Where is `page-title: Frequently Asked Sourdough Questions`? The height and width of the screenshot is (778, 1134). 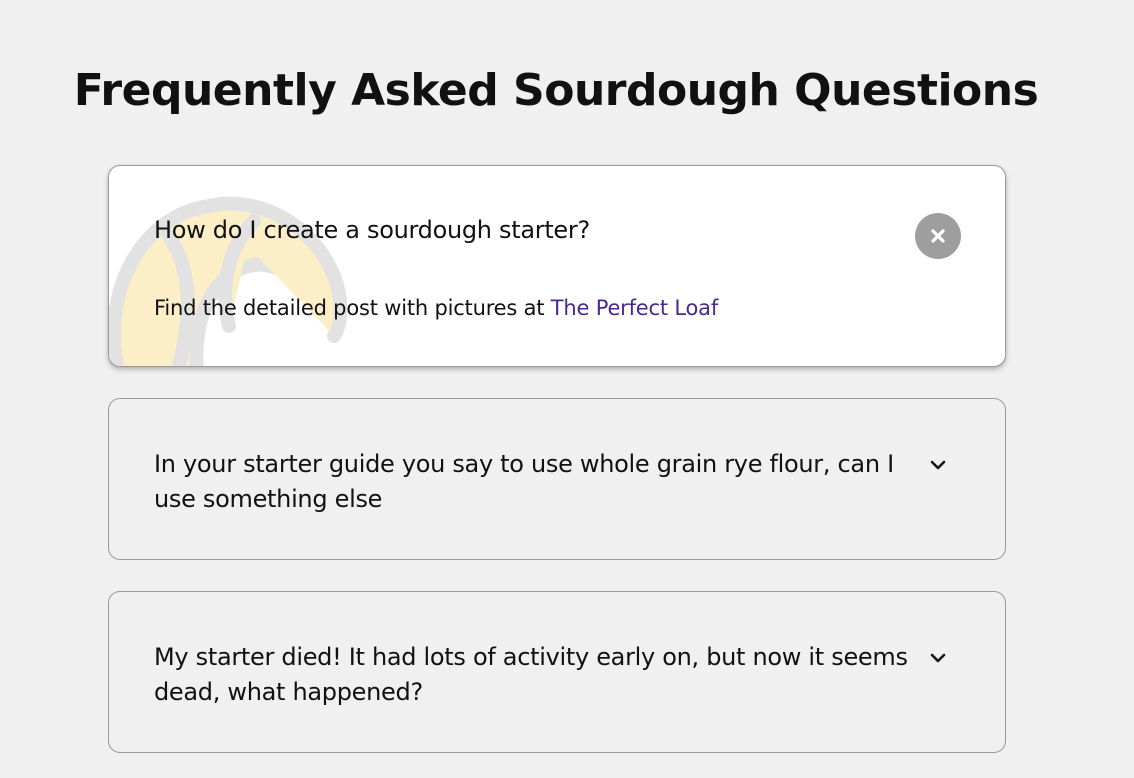
page-title: Frequently Asked Sourdough Questions is located at coordinates (556, 90).